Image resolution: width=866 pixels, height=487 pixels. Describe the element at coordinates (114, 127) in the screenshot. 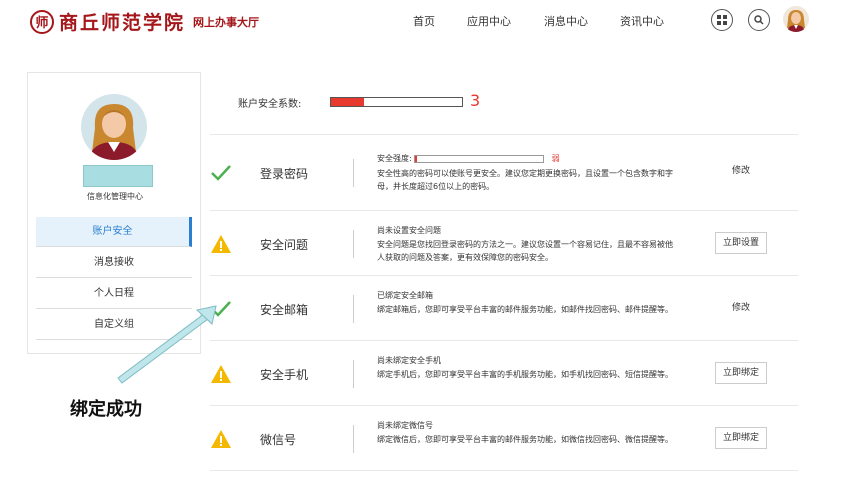

I see `profile-avatar` at that location.